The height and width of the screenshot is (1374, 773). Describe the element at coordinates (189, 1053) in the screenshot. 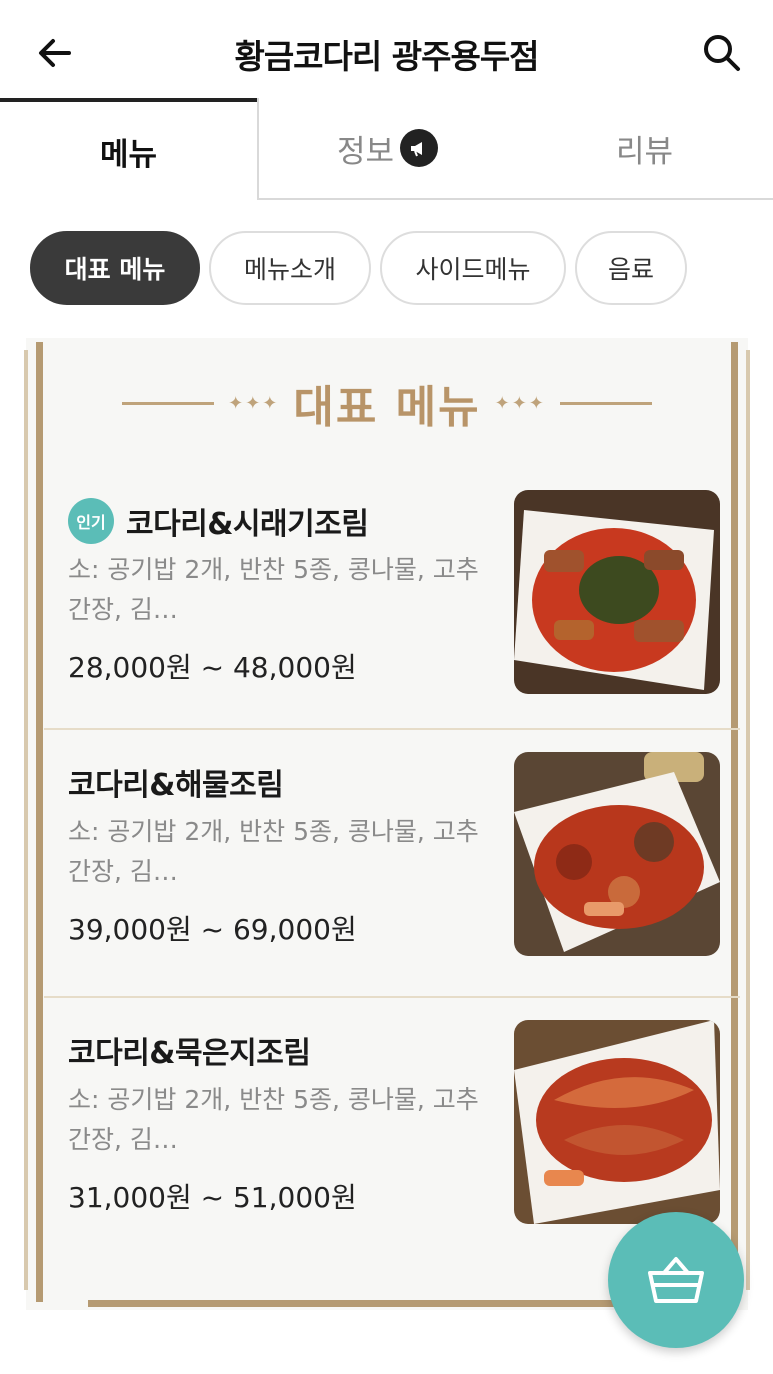

I see `item-name: 코다리&묵은지조림` at that location.